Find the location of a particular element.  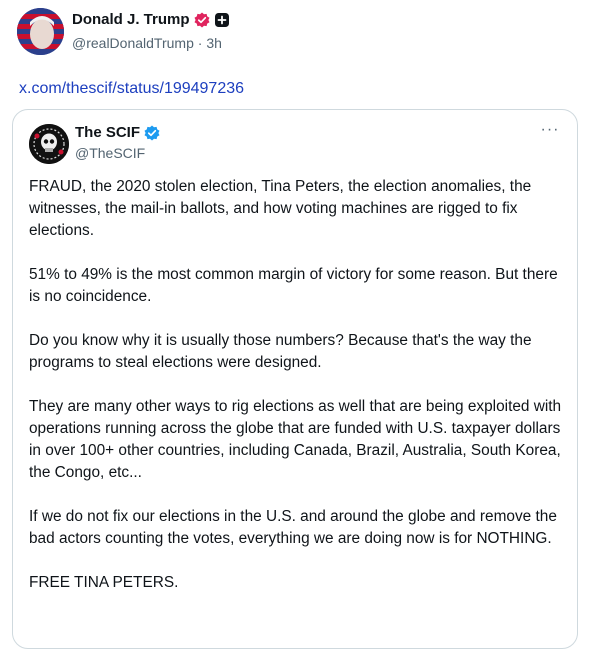

author-meta-row: @realDonaldTrump · 3h is located at coordinates (147, 43).